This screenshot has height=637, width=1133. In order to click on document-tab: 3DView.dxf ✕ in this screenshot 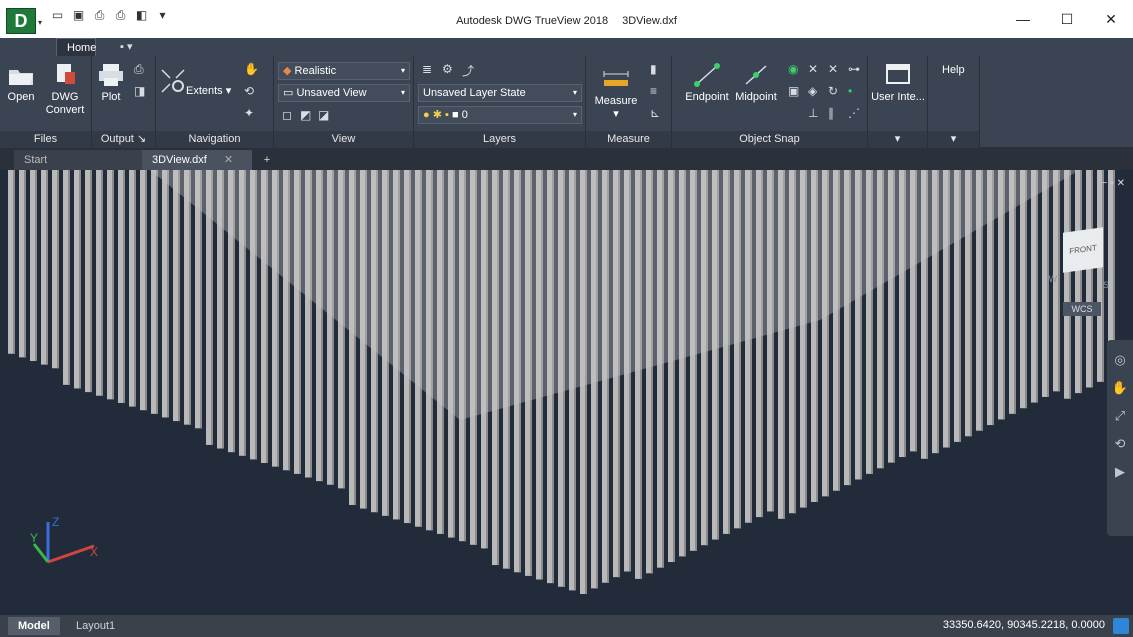, I will do `click(197, 160)`.